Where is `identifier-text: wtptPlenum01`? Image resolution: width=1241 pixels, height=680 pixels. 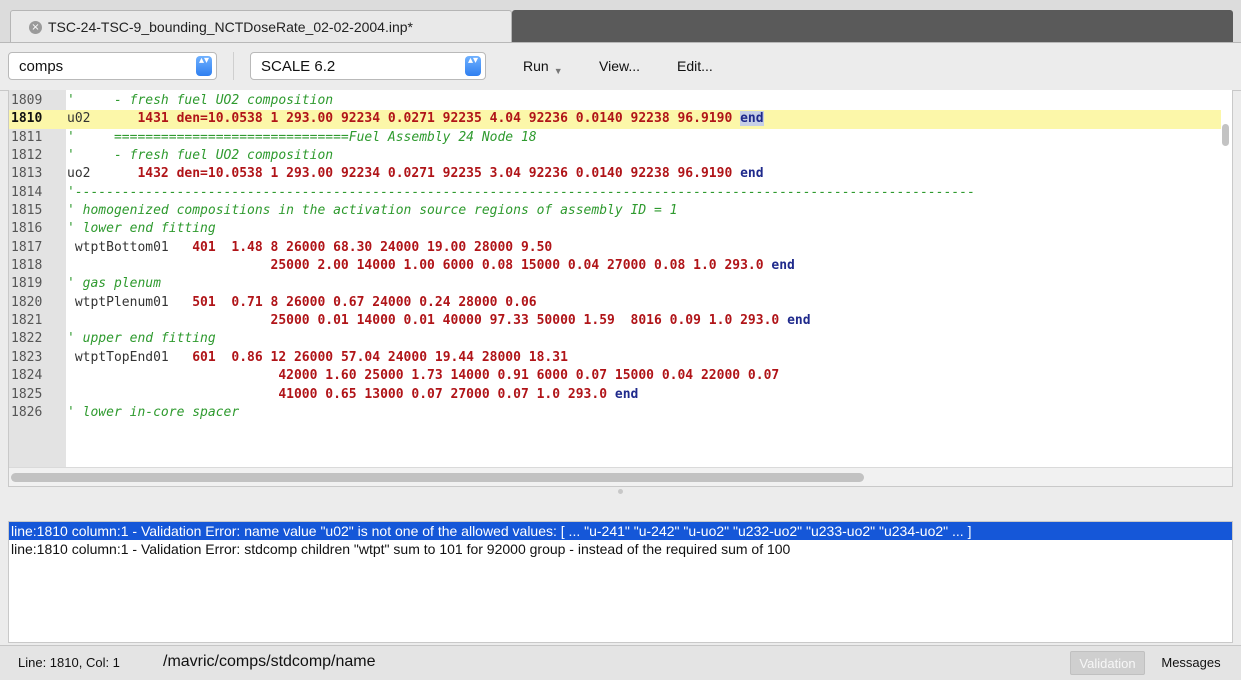 identifier-text: wtptPlenum01 is located at coordinates (130, 302).